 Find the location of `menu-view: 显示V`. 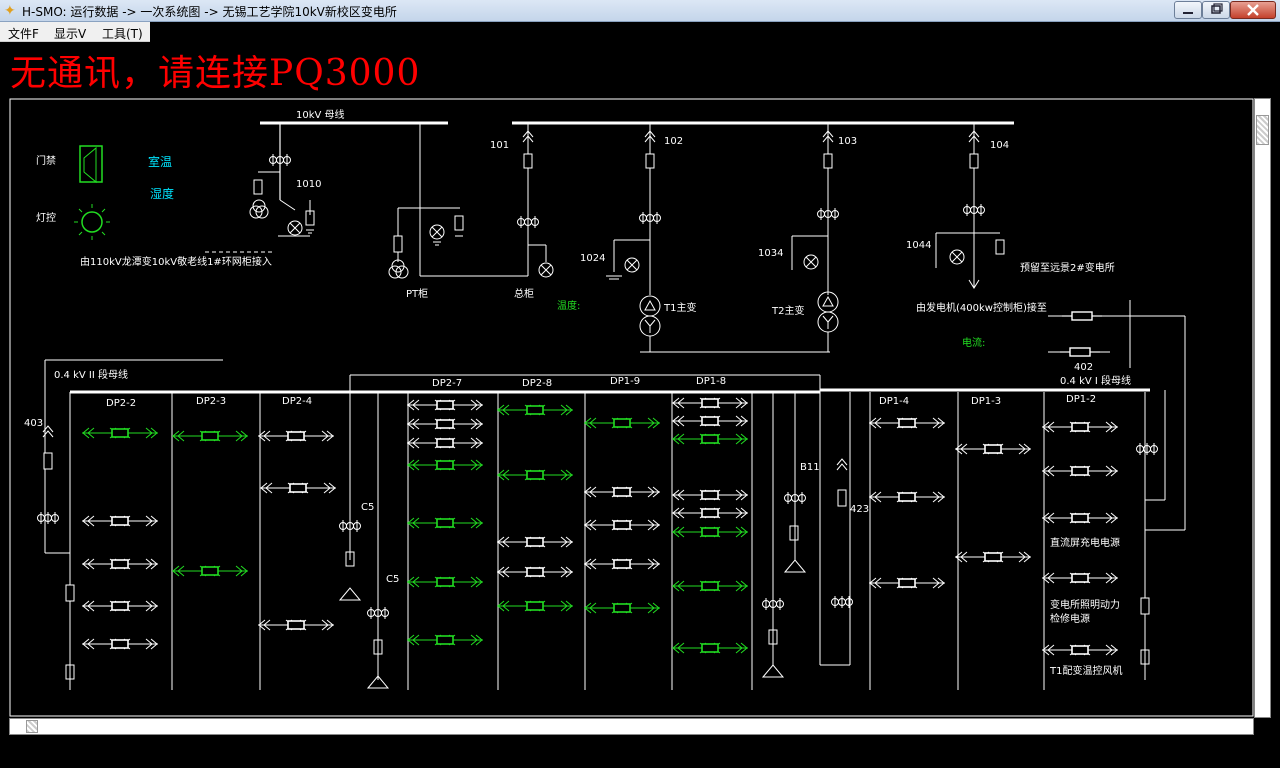

menu-view: 显示V is located at coordinates (70, 33).